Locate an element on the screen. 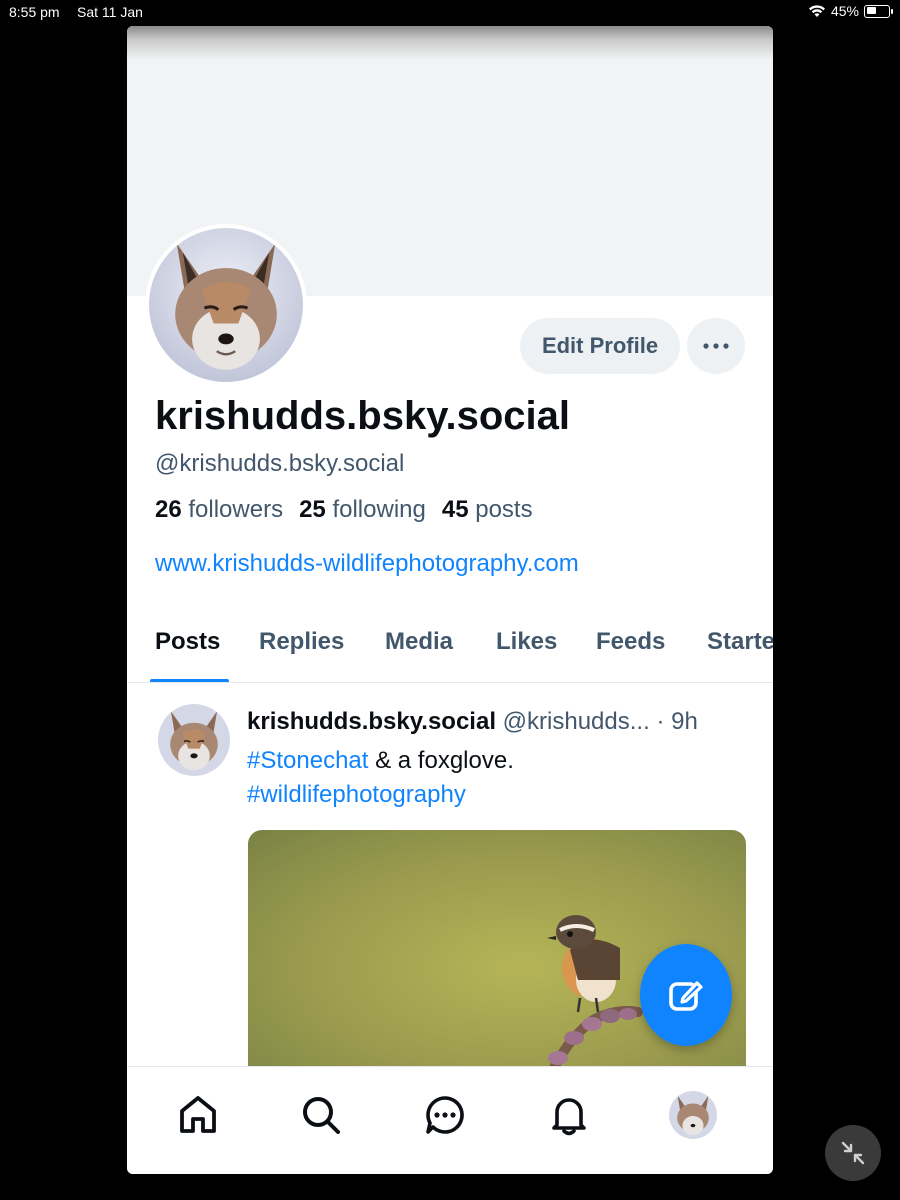  nav-home is located at coordinates (198, 1115).